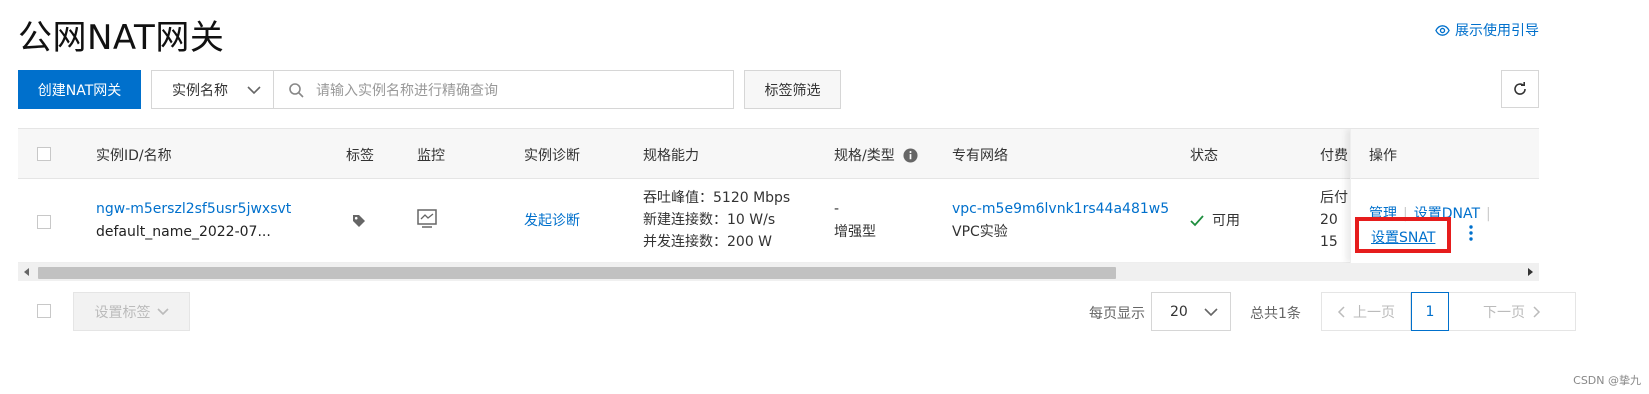  What do you see at coordinates (79, 89) in the screenshot?
I see `create-nat-button: 创建NAT网关` at bounding box center [79, 89].